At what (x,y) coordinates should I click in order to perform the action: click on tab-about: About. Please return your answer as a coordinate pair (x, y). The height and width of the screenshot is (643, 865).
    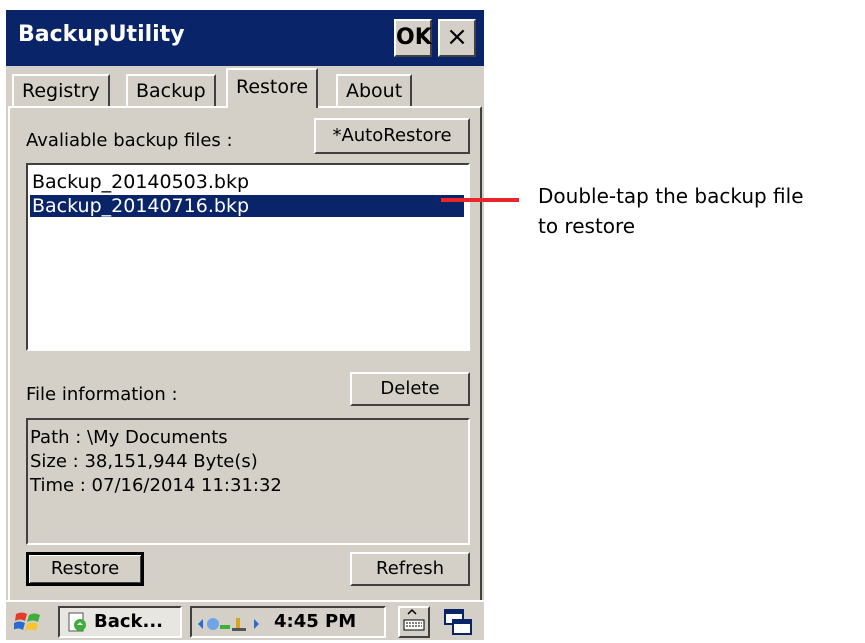
    Looking at the image, I should click on (374, 91).